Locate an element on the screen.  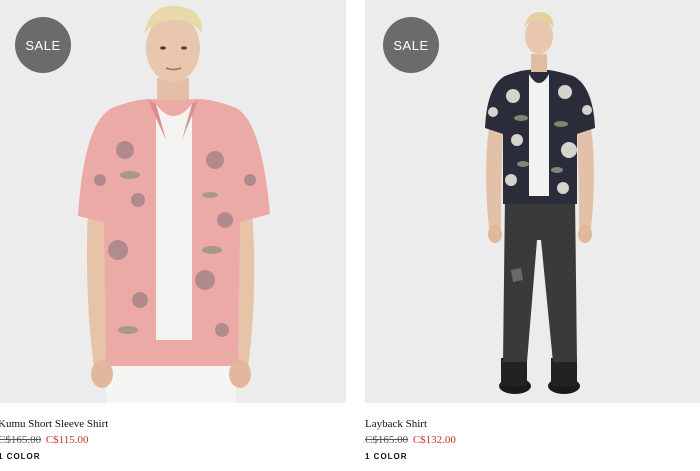
product-name: Layback Shirt is located at coordinates (396, 424).